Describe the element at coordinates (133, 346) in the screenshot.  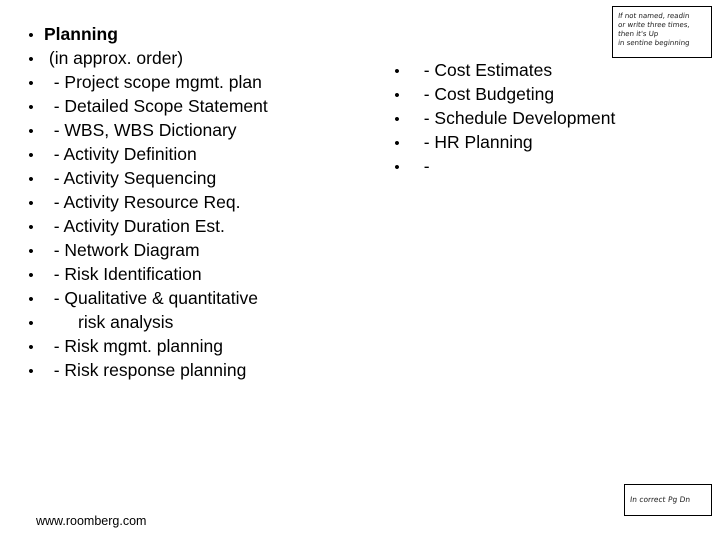
I see `list-item-label: - Risk mgmt. planning` at that location.